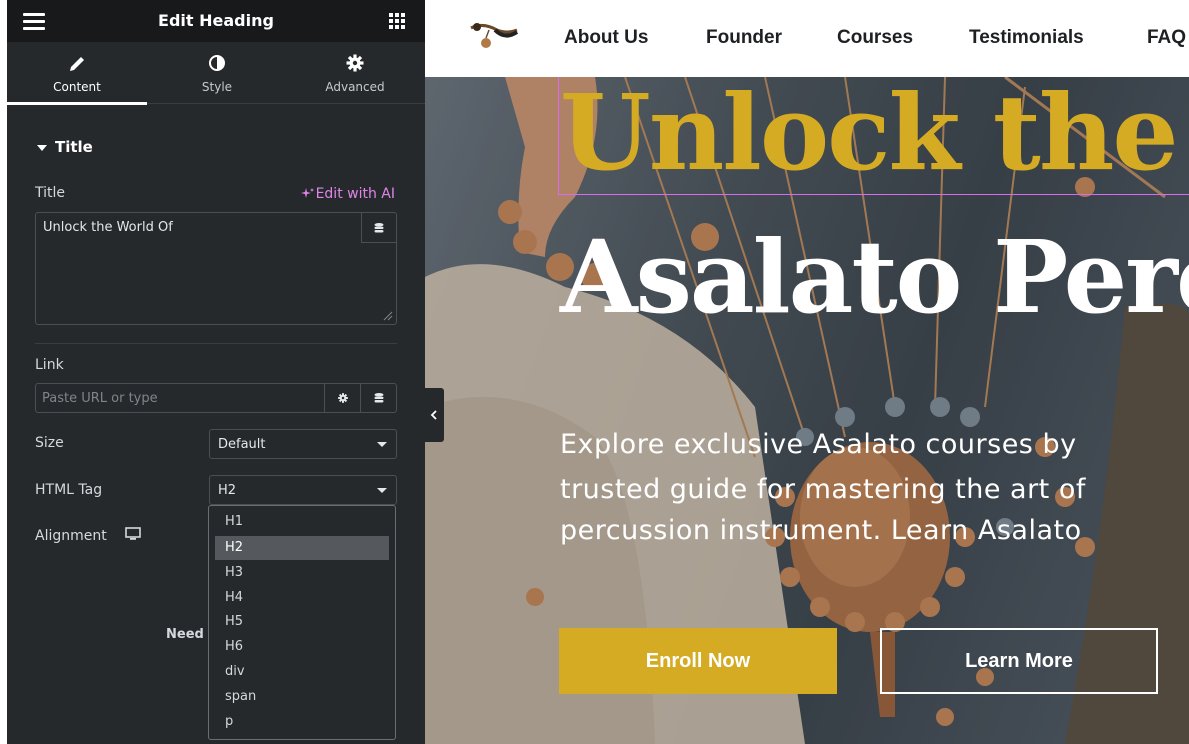 This screenshot has height=744, width=1189. What do you see at coordinates (71, 536) in the screenshot?
I see `alignment-label-text: Alignment` at bounding box center [71, 536].